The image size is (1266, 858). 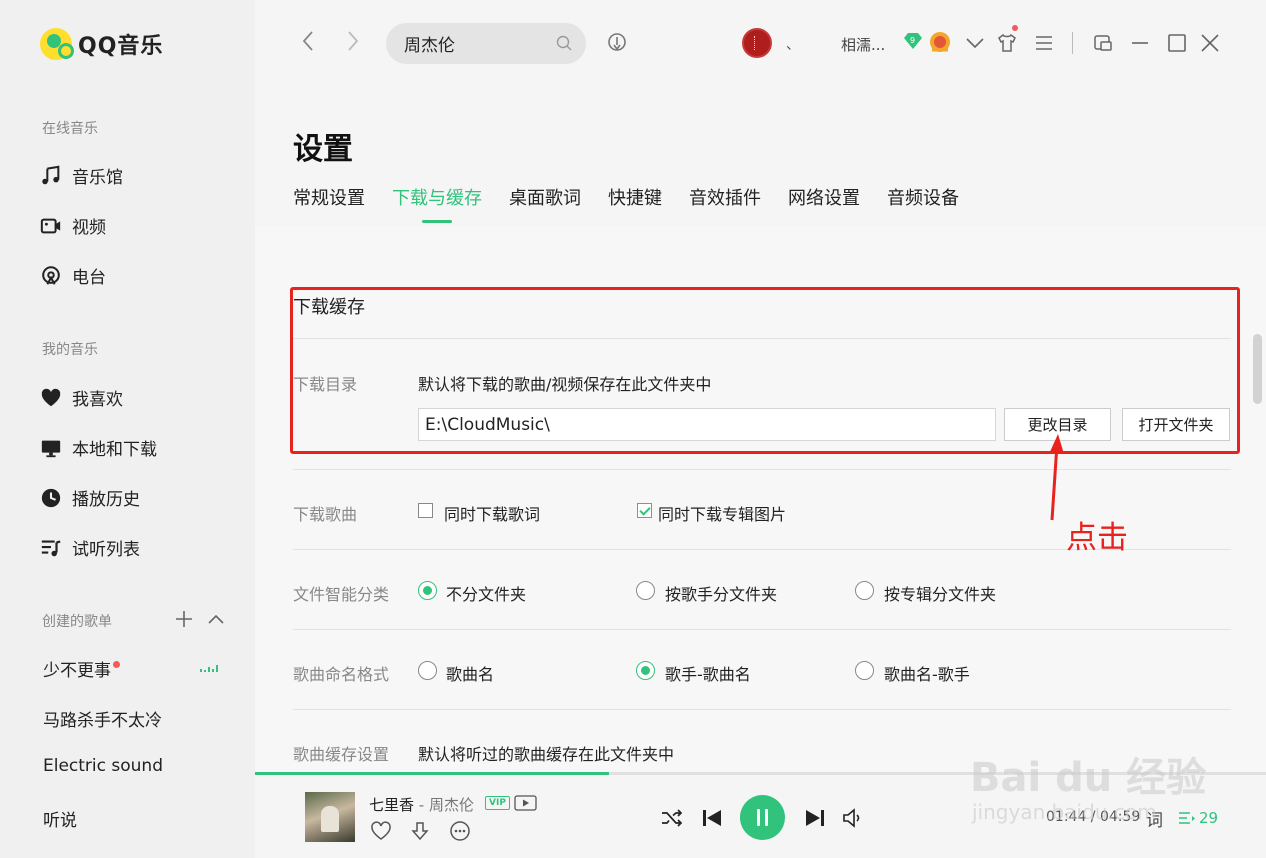 I want to click on created-playlists-title: 创建的歌单, so click(x=77, y=622).